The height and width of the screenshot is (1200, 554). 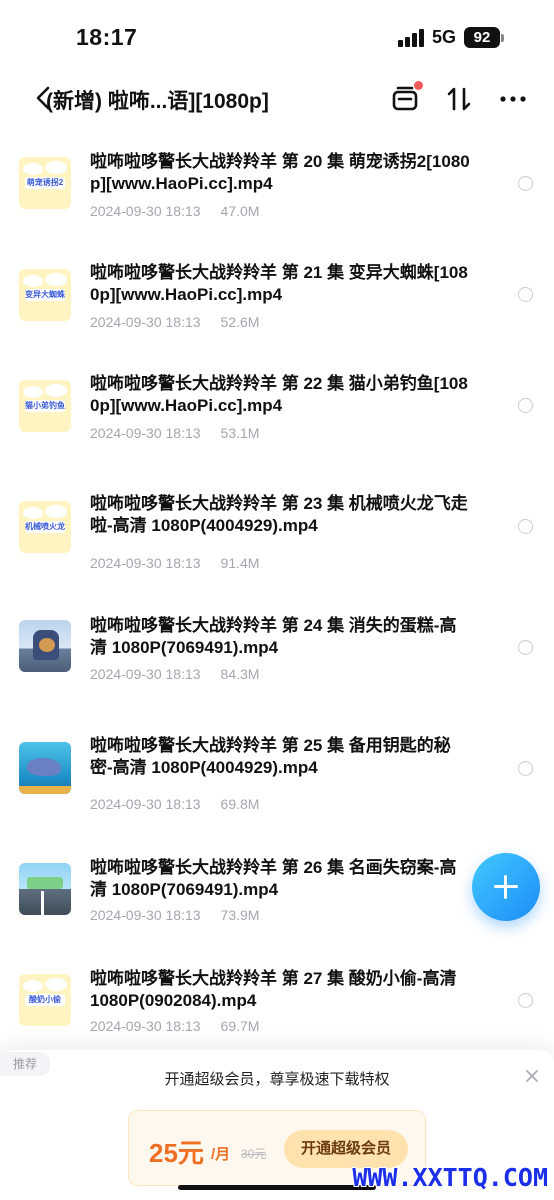 I want to click on close-icon, so click(x=532, y=1076).